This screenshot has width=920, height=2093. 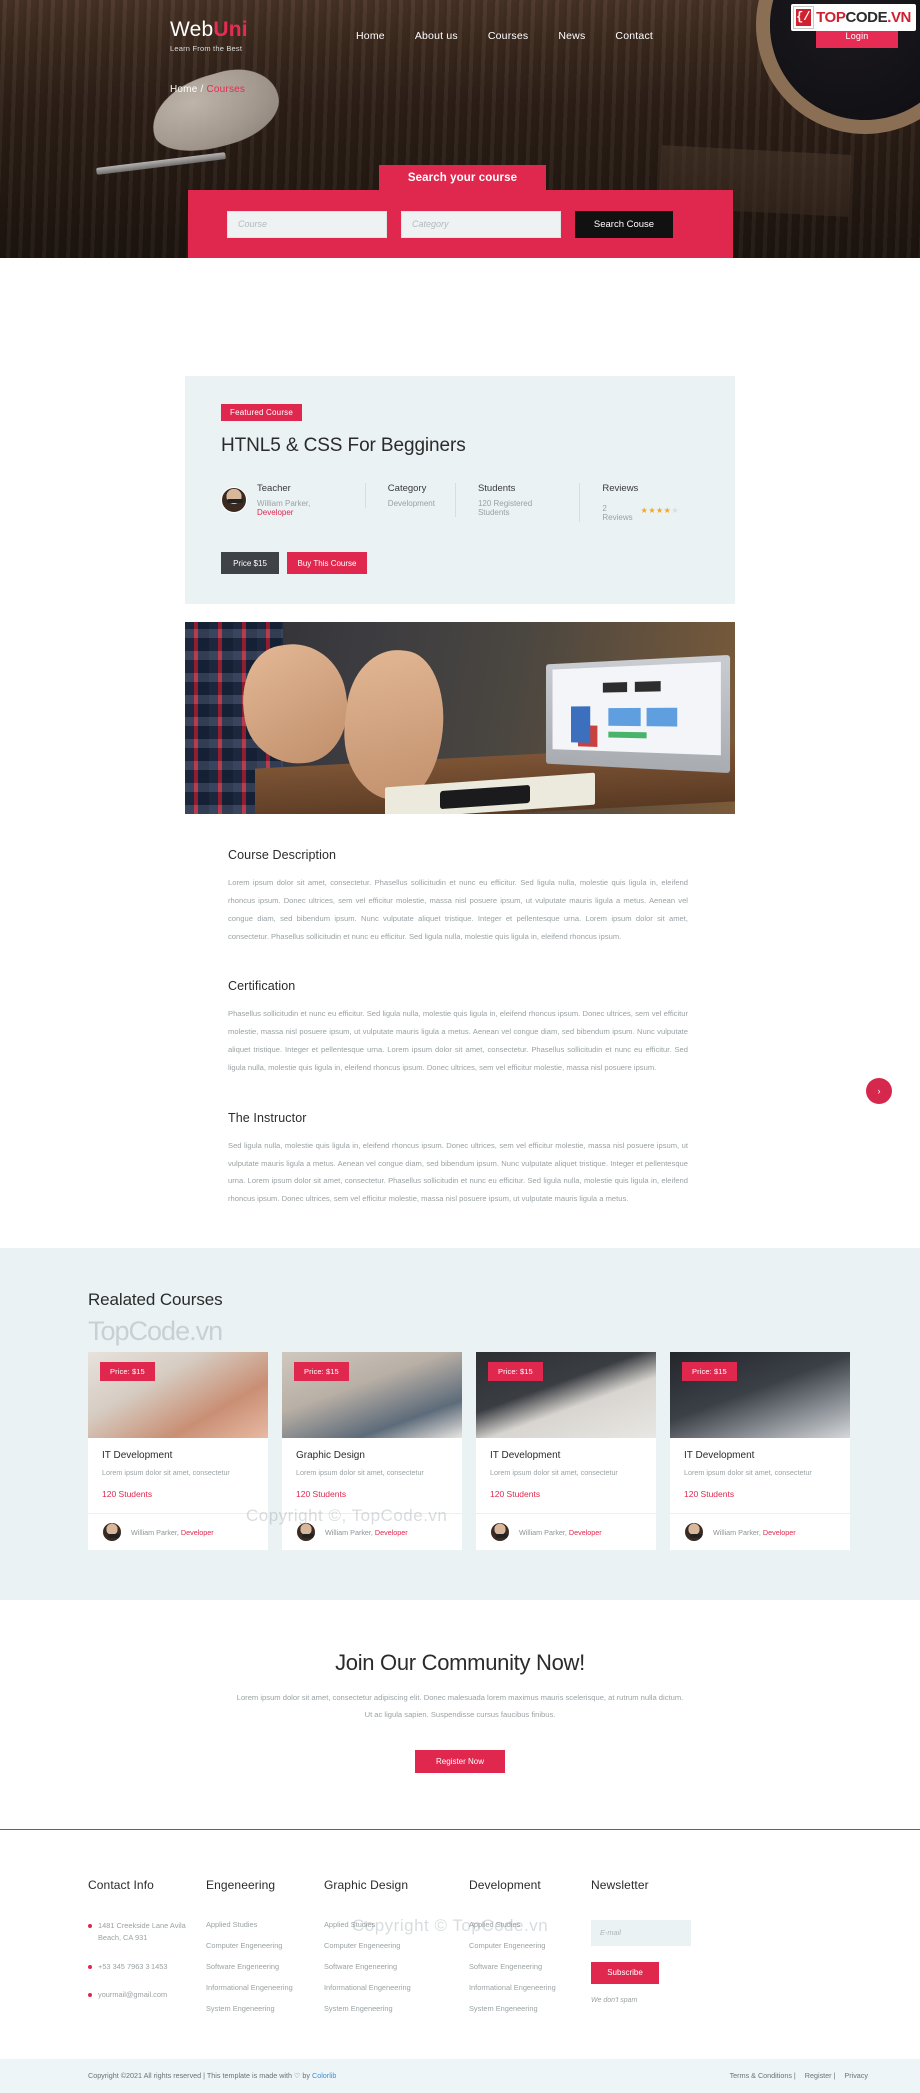 I want to click on buy-course-button: Buy This Course, so click(x=327, y=563).